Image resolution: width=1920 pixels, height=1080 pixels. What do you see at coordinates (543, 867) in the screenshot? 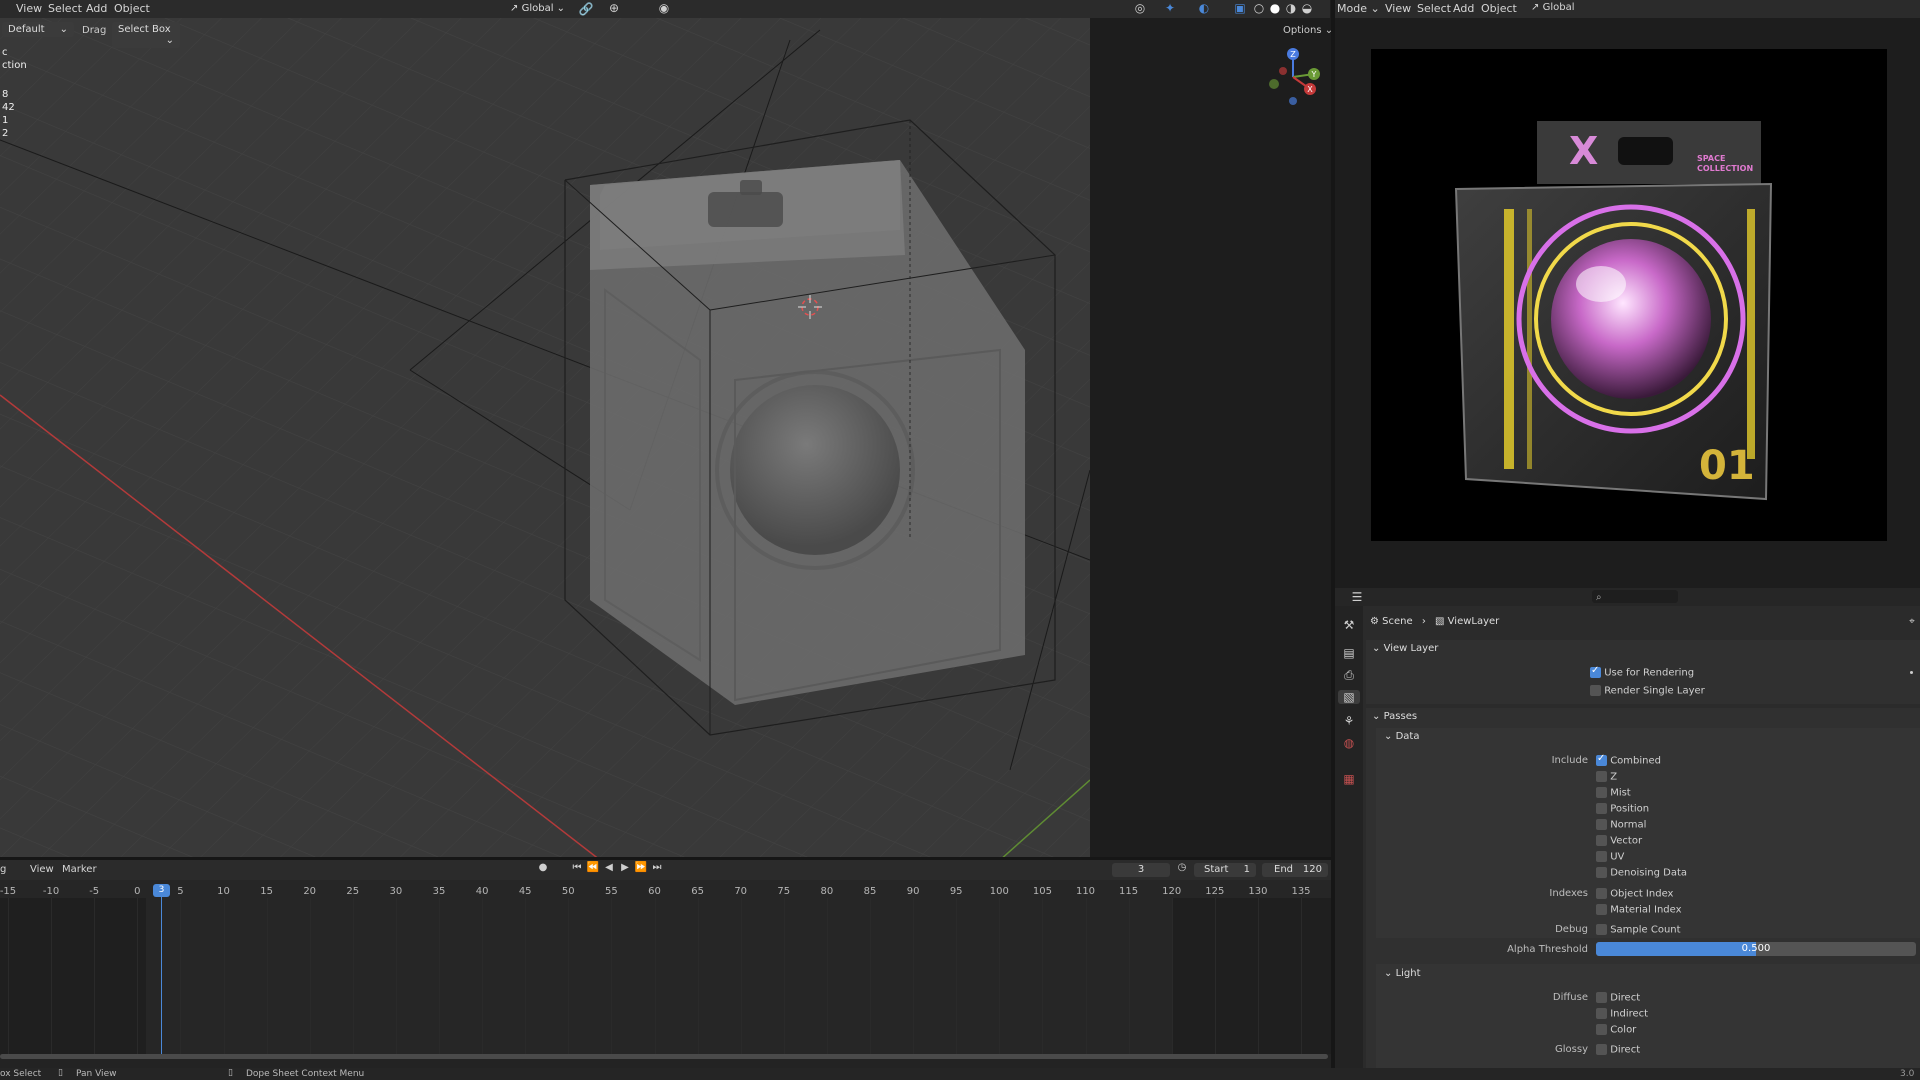
I see `record-icon: ●` at bounding box center [543, 867].